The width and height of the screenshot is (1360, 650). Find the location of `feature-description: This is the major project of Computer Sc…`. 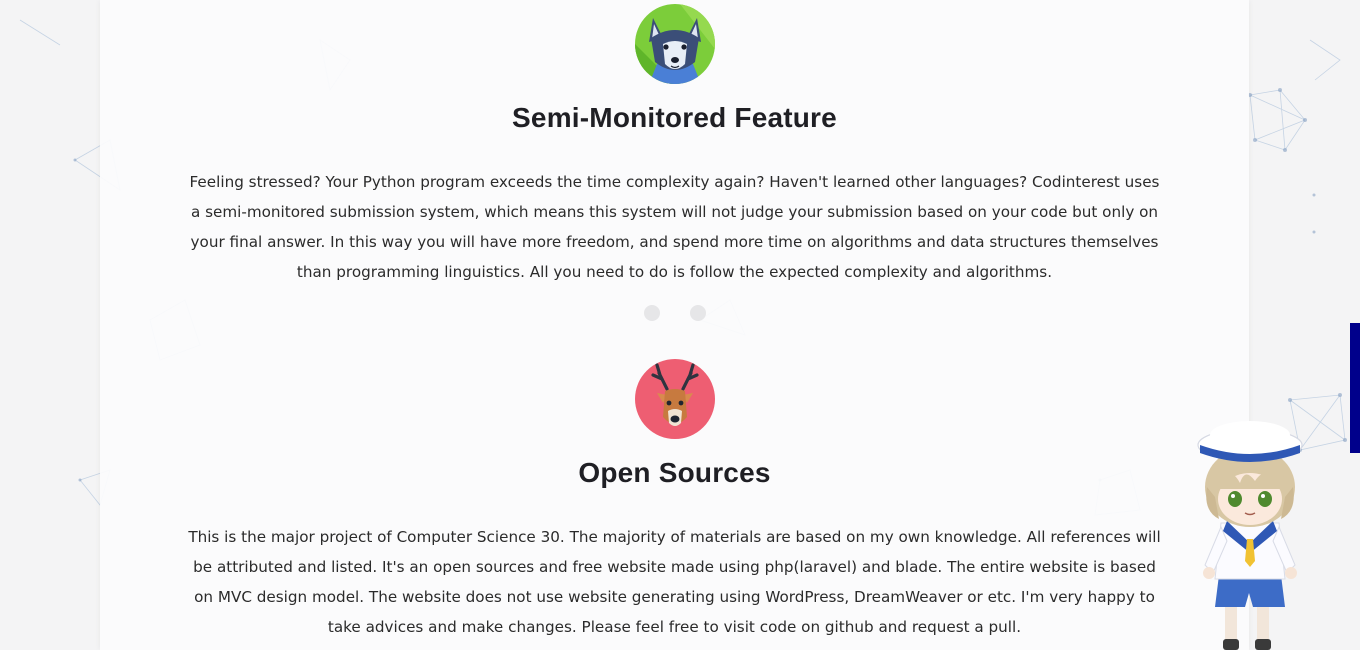

feature-description: This is the major project of Computer Sc… is located at coordinates (674, 582).